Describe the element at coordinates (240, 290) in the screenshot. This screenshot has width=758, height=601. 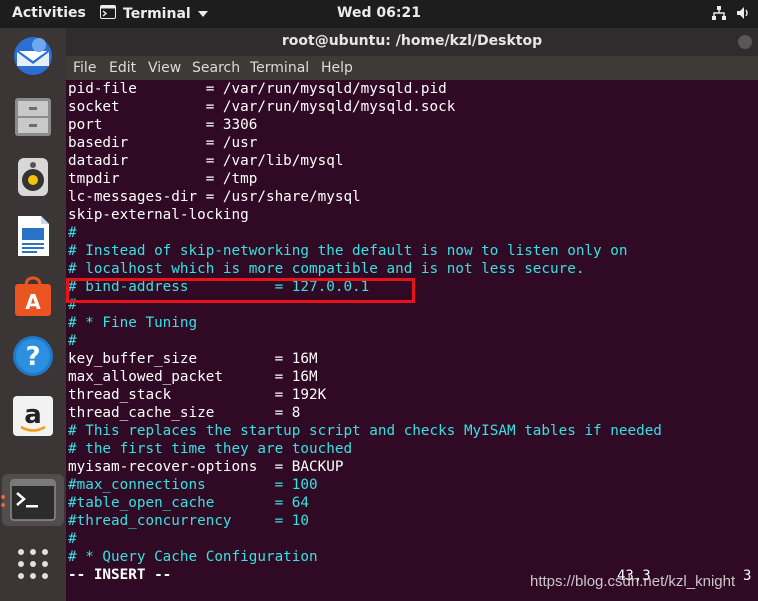
I see `highlight-box` at that location.